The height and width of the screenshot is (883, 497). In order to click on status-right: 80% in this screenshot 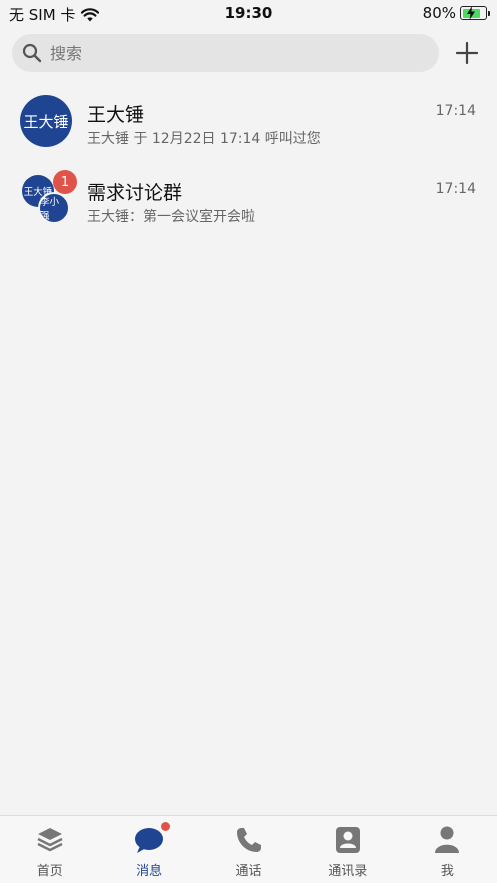, I will do `click(456, 13)`.